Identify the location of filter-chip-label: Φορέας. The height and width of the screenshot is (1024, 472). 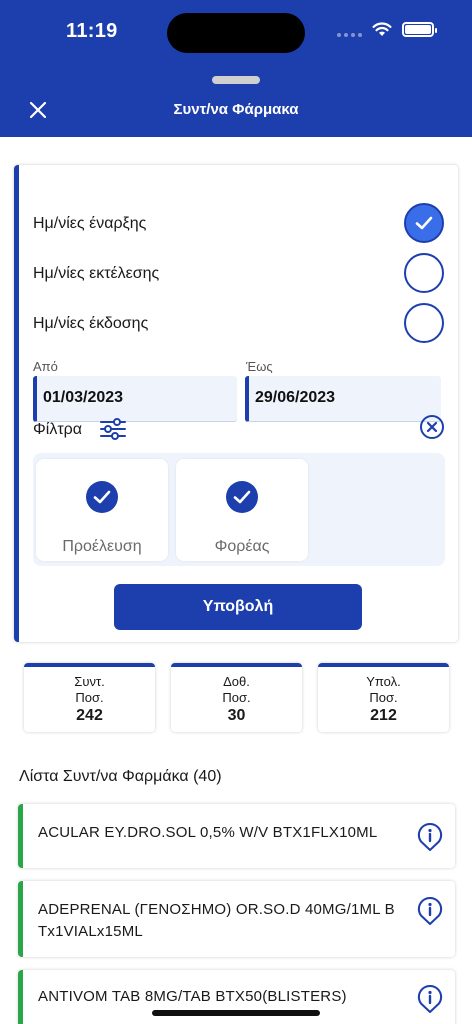
(242, 546).